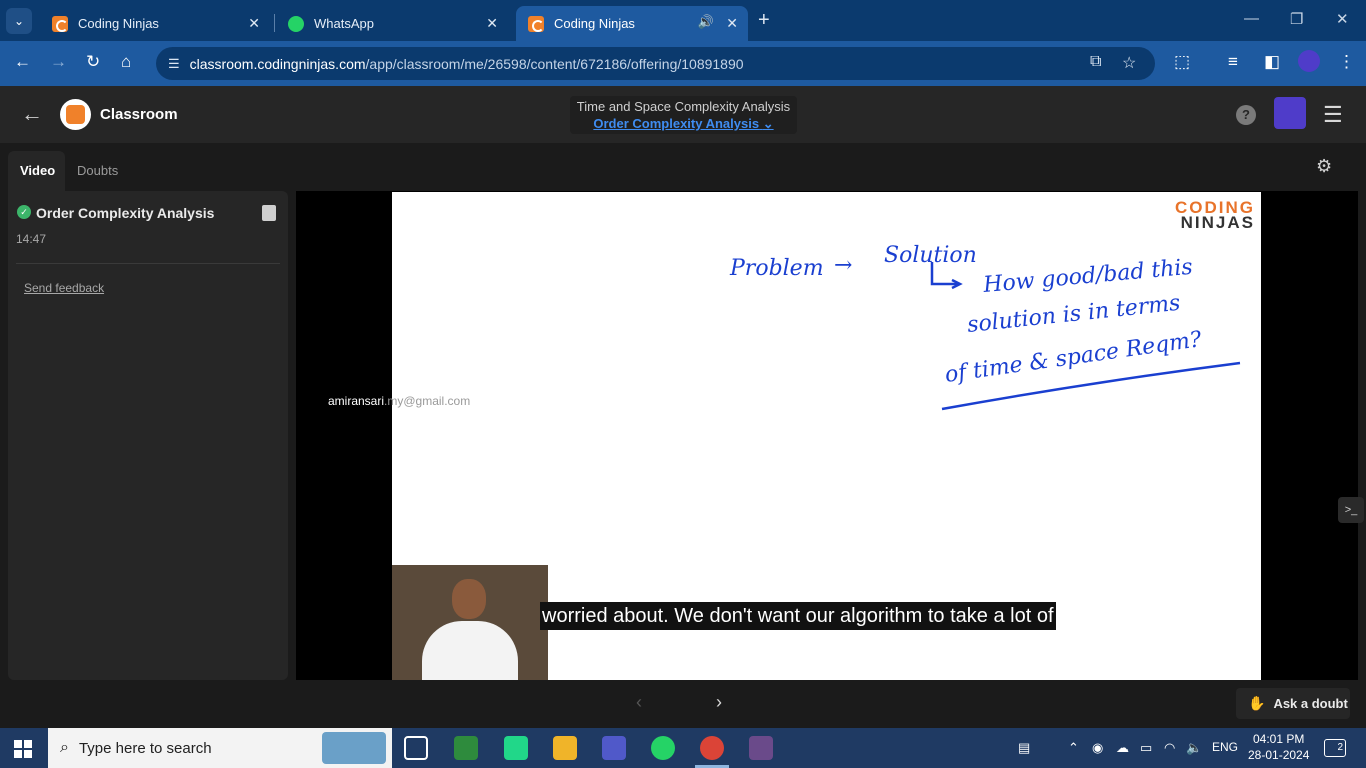 This screenshot has height=768, width=1366. Describe the element at coordinates (1333, 115) in the screenshot. I see `hamburger-menu-icon: ☰` at that location.